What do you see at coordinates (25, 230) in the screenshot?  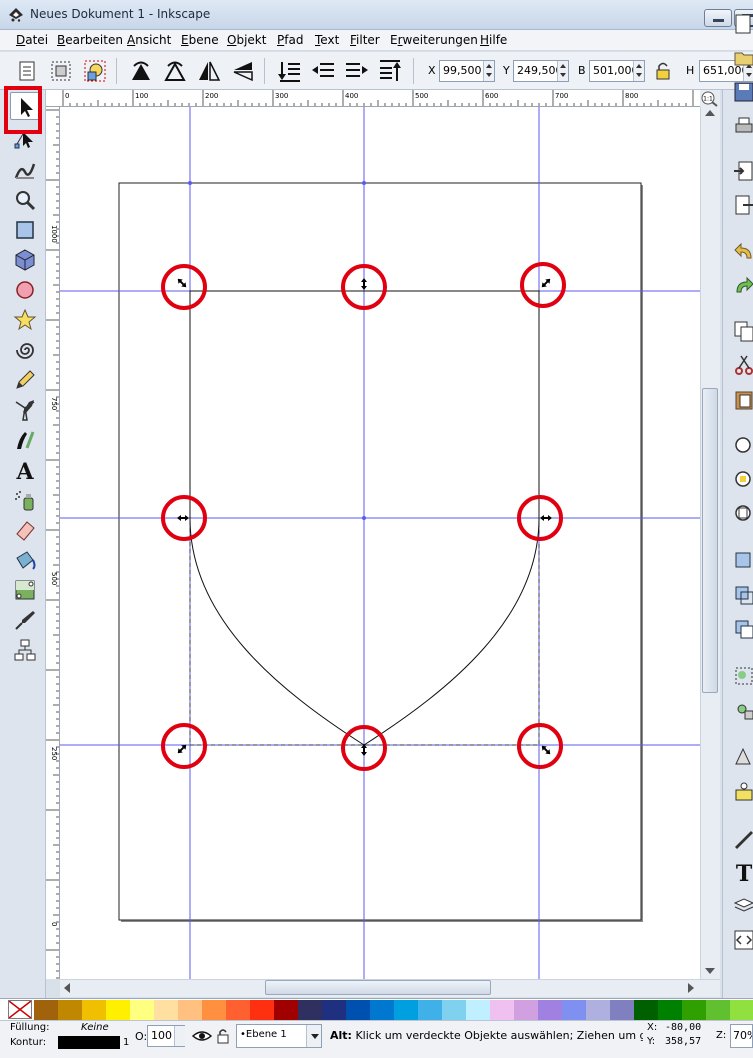 I see `rectangle-tool` at bounding box center [25, 230].